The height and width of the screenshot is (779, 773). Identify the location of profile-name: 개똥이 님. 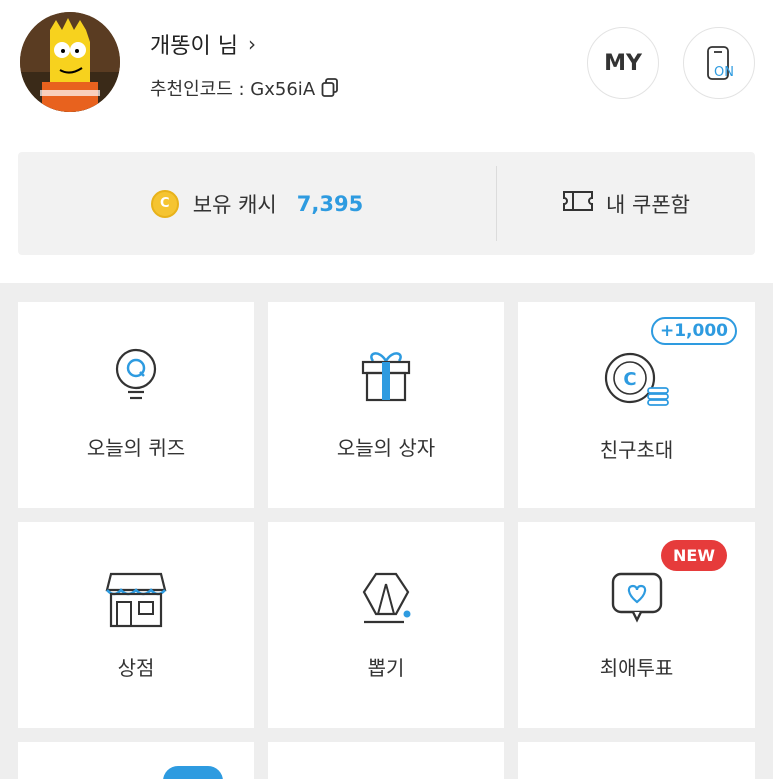
(194, 46).